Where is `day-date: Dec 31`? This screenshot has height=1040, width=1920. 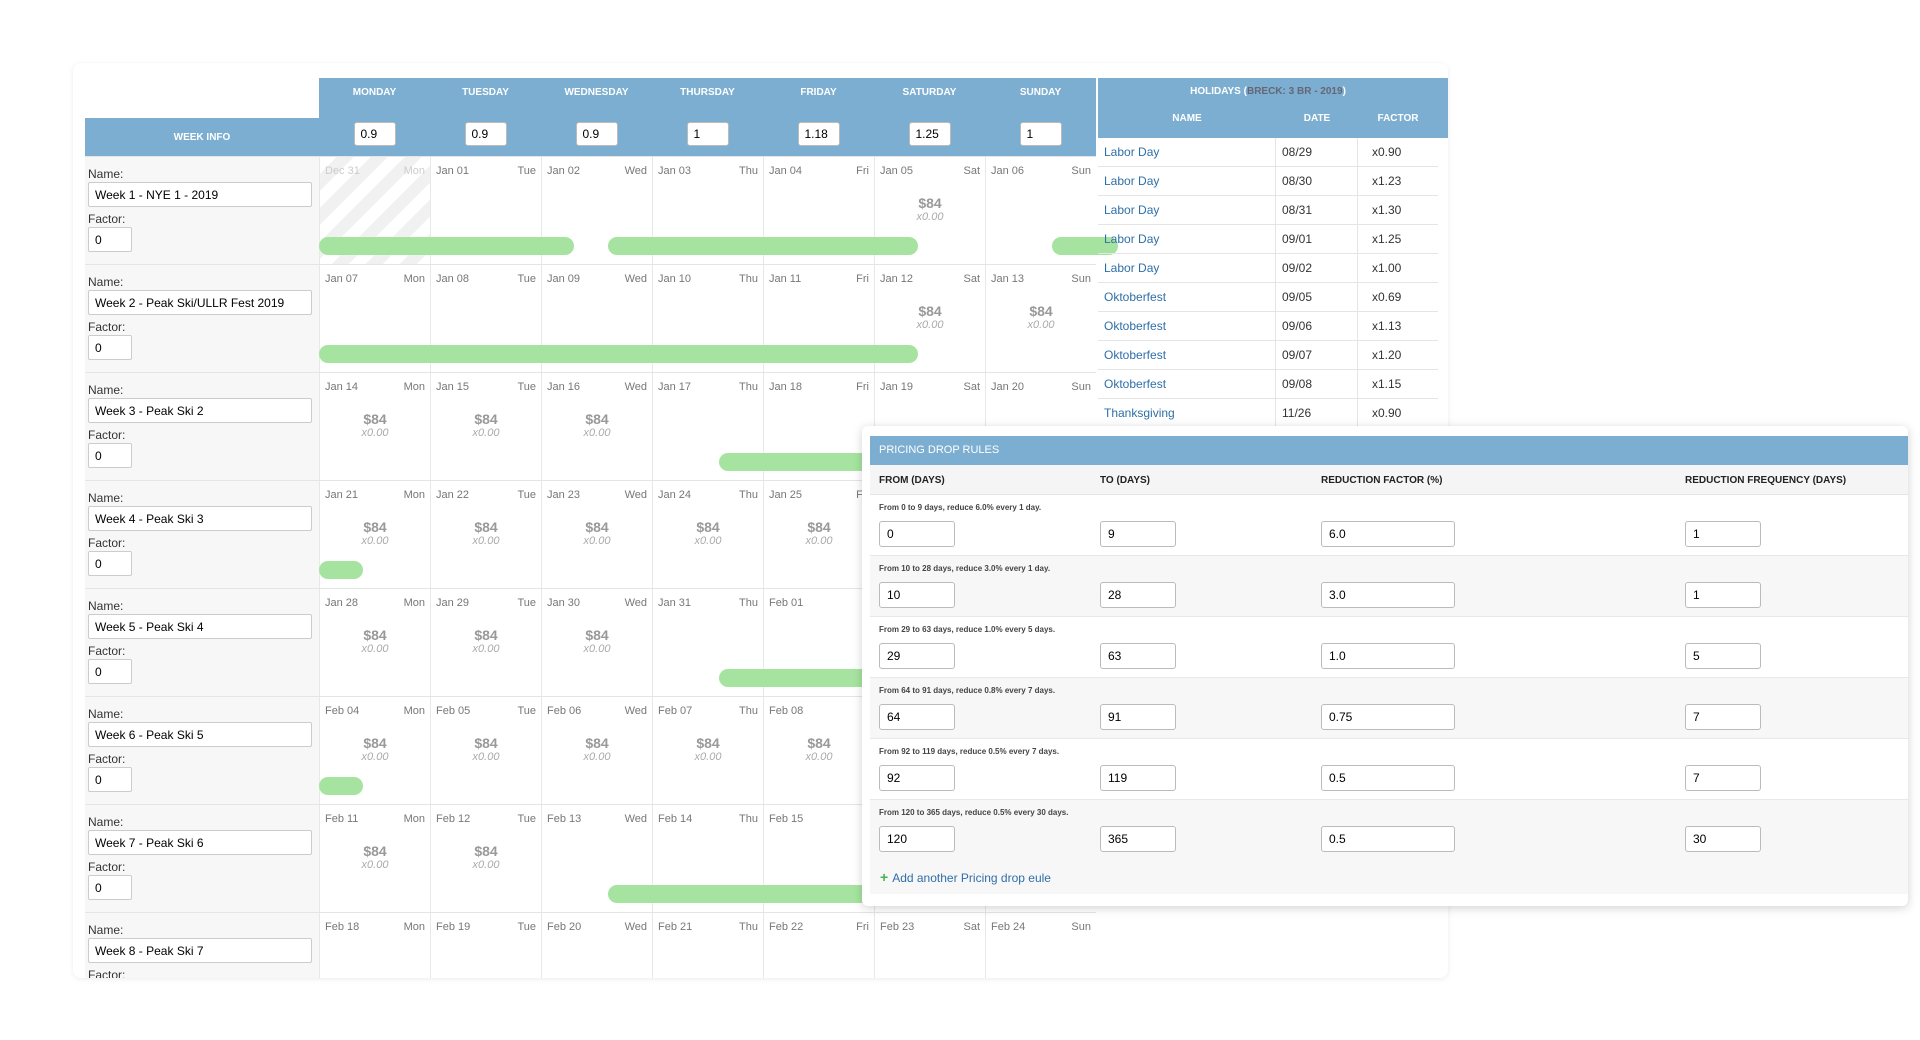 day-date: Dec 31 is located at coordinates (342, 171).